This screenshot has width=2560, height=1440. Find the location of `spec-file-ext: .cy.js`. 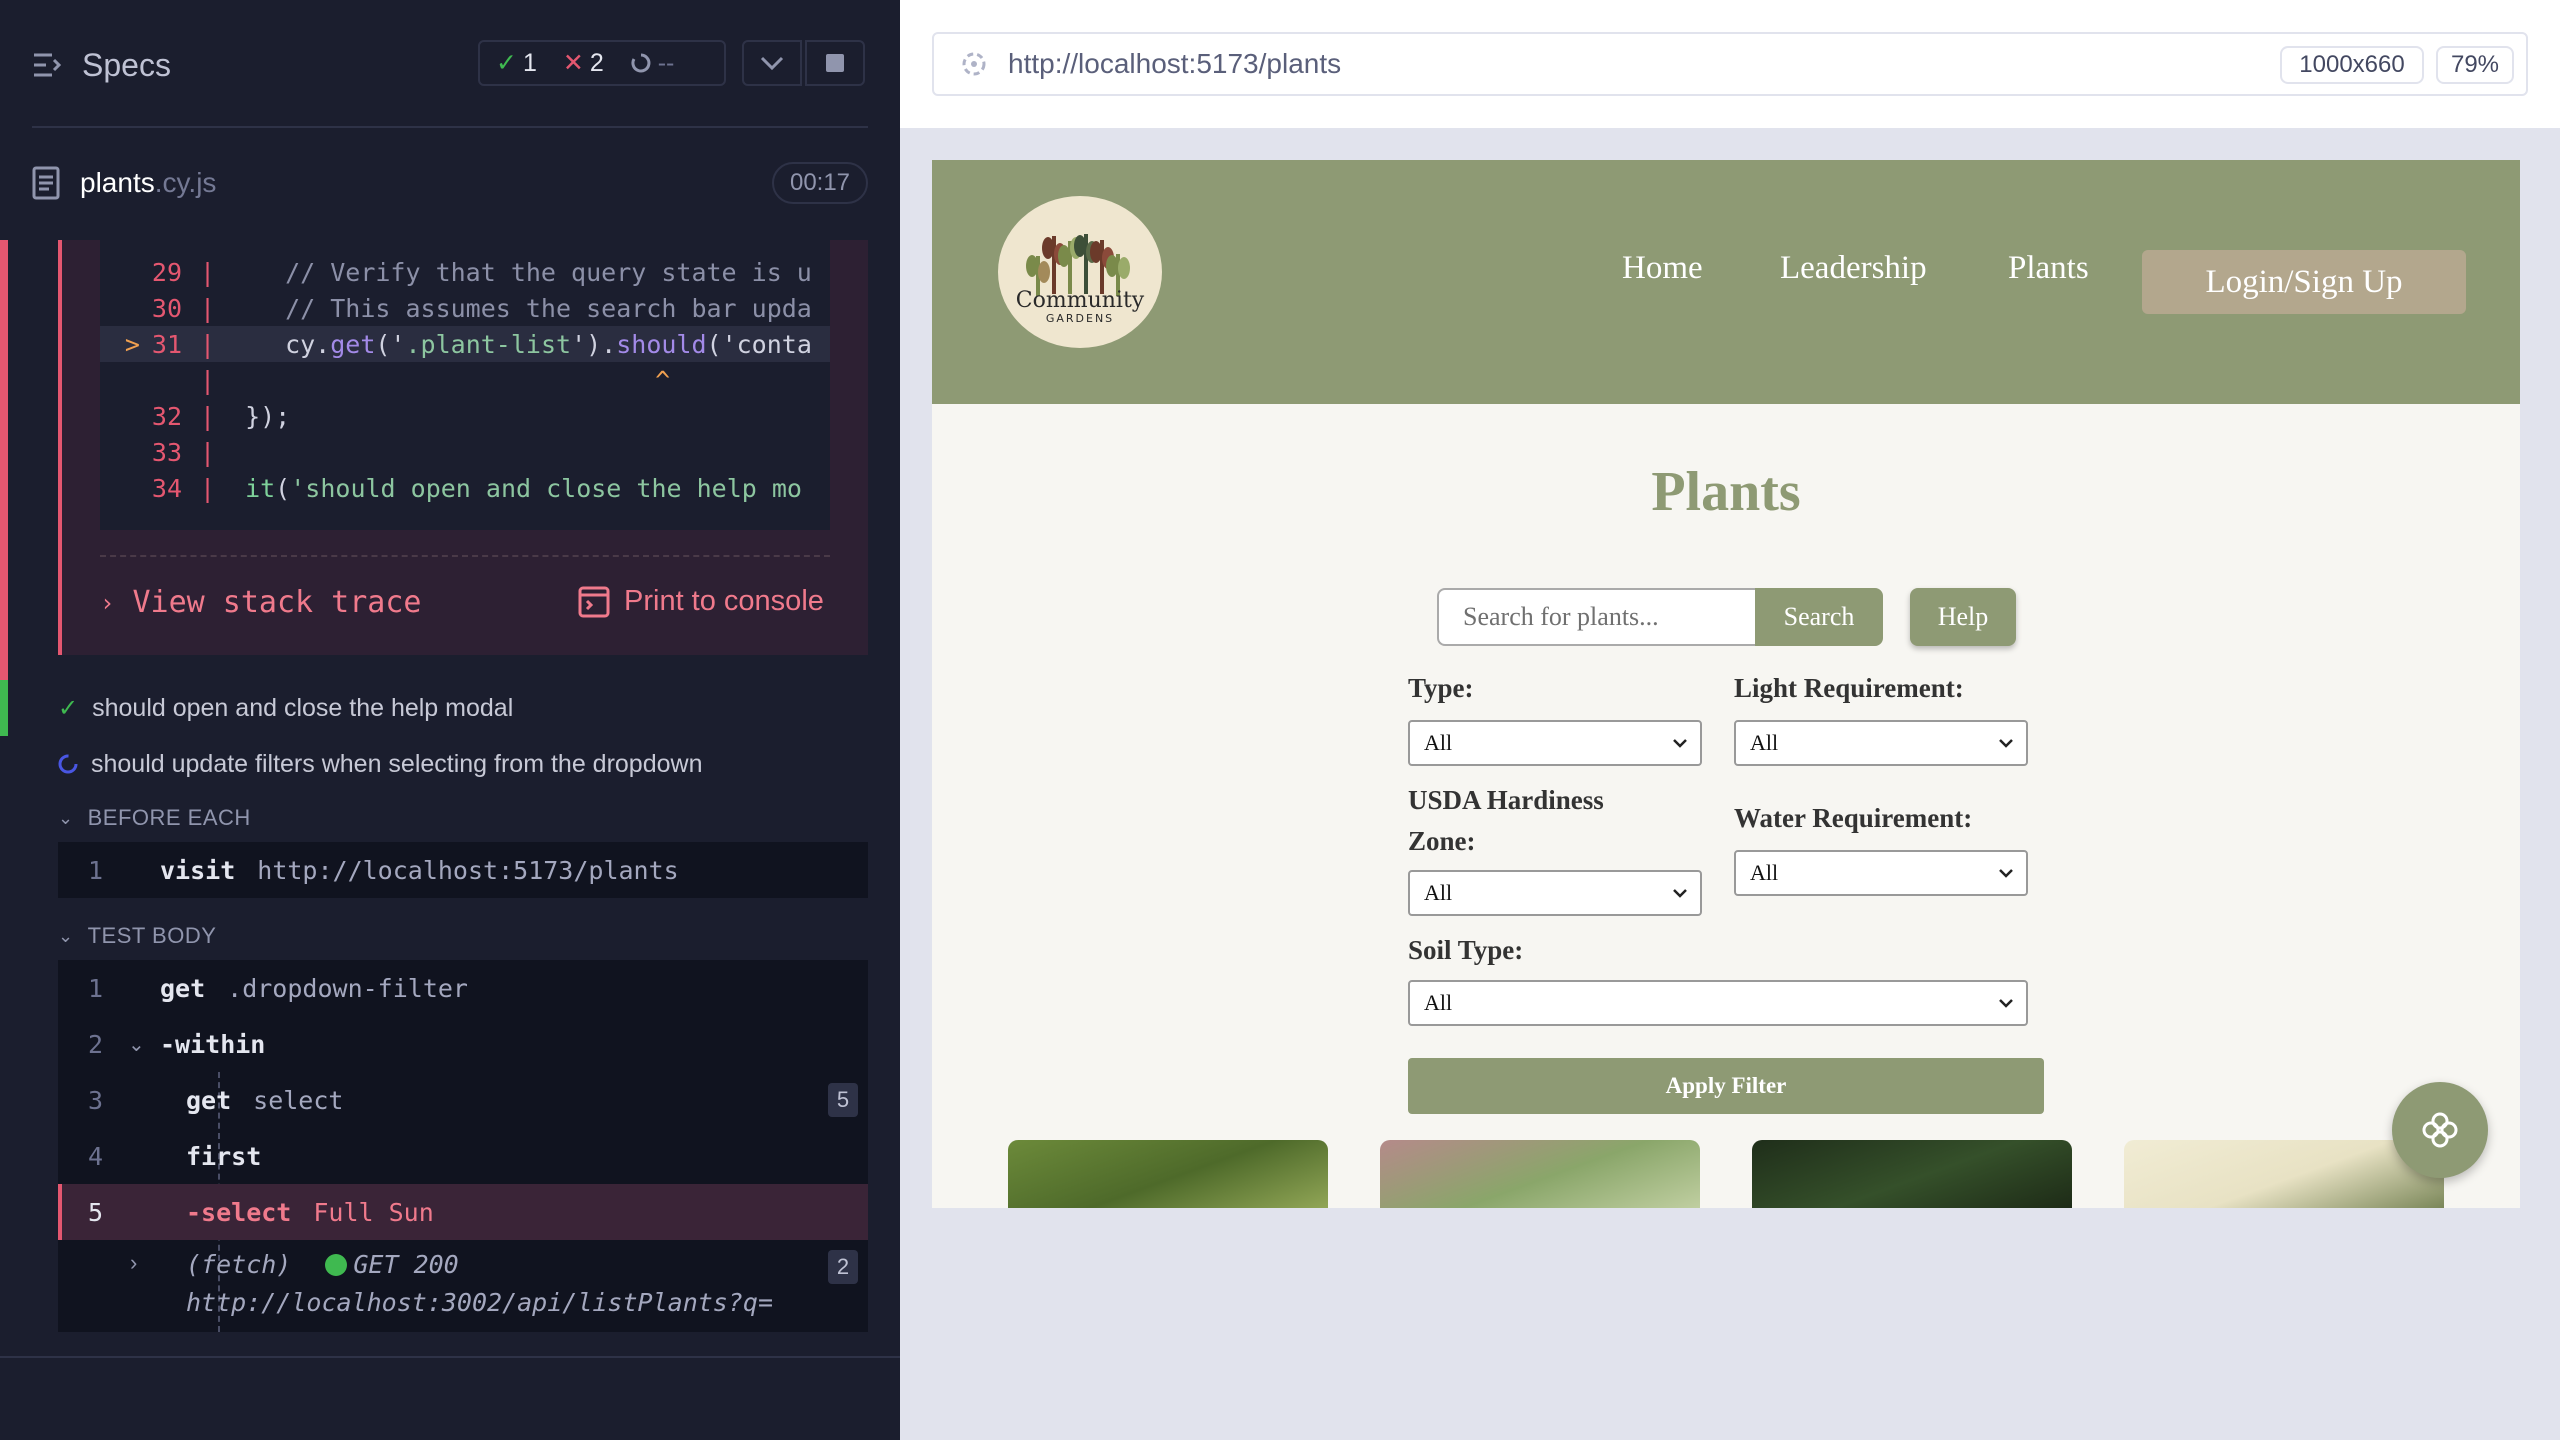

spec-file-ext: .cy.js is located at coordinates (185, 182).